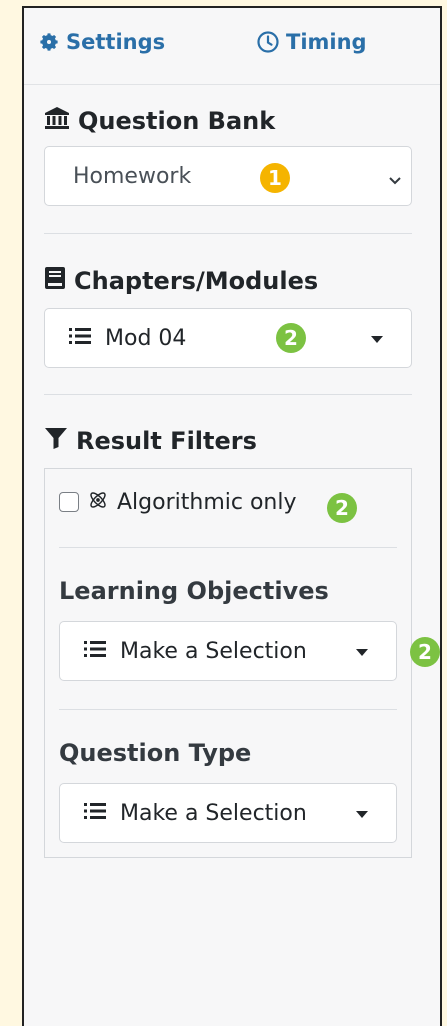 This screenshot has height=1026, width=447. What do you see at coordinates (177, 121) in the screenshot?
I see `question-bank-label: Question Bank` at bounding box center [177, 121].